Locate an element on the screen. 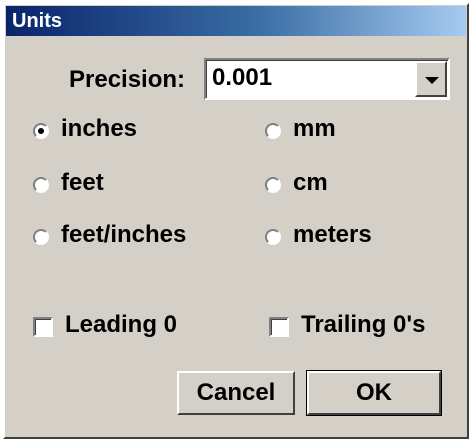 The width and height of the screenshot is (472, 442). ok-button: OK is located at coordinates (374, 393).